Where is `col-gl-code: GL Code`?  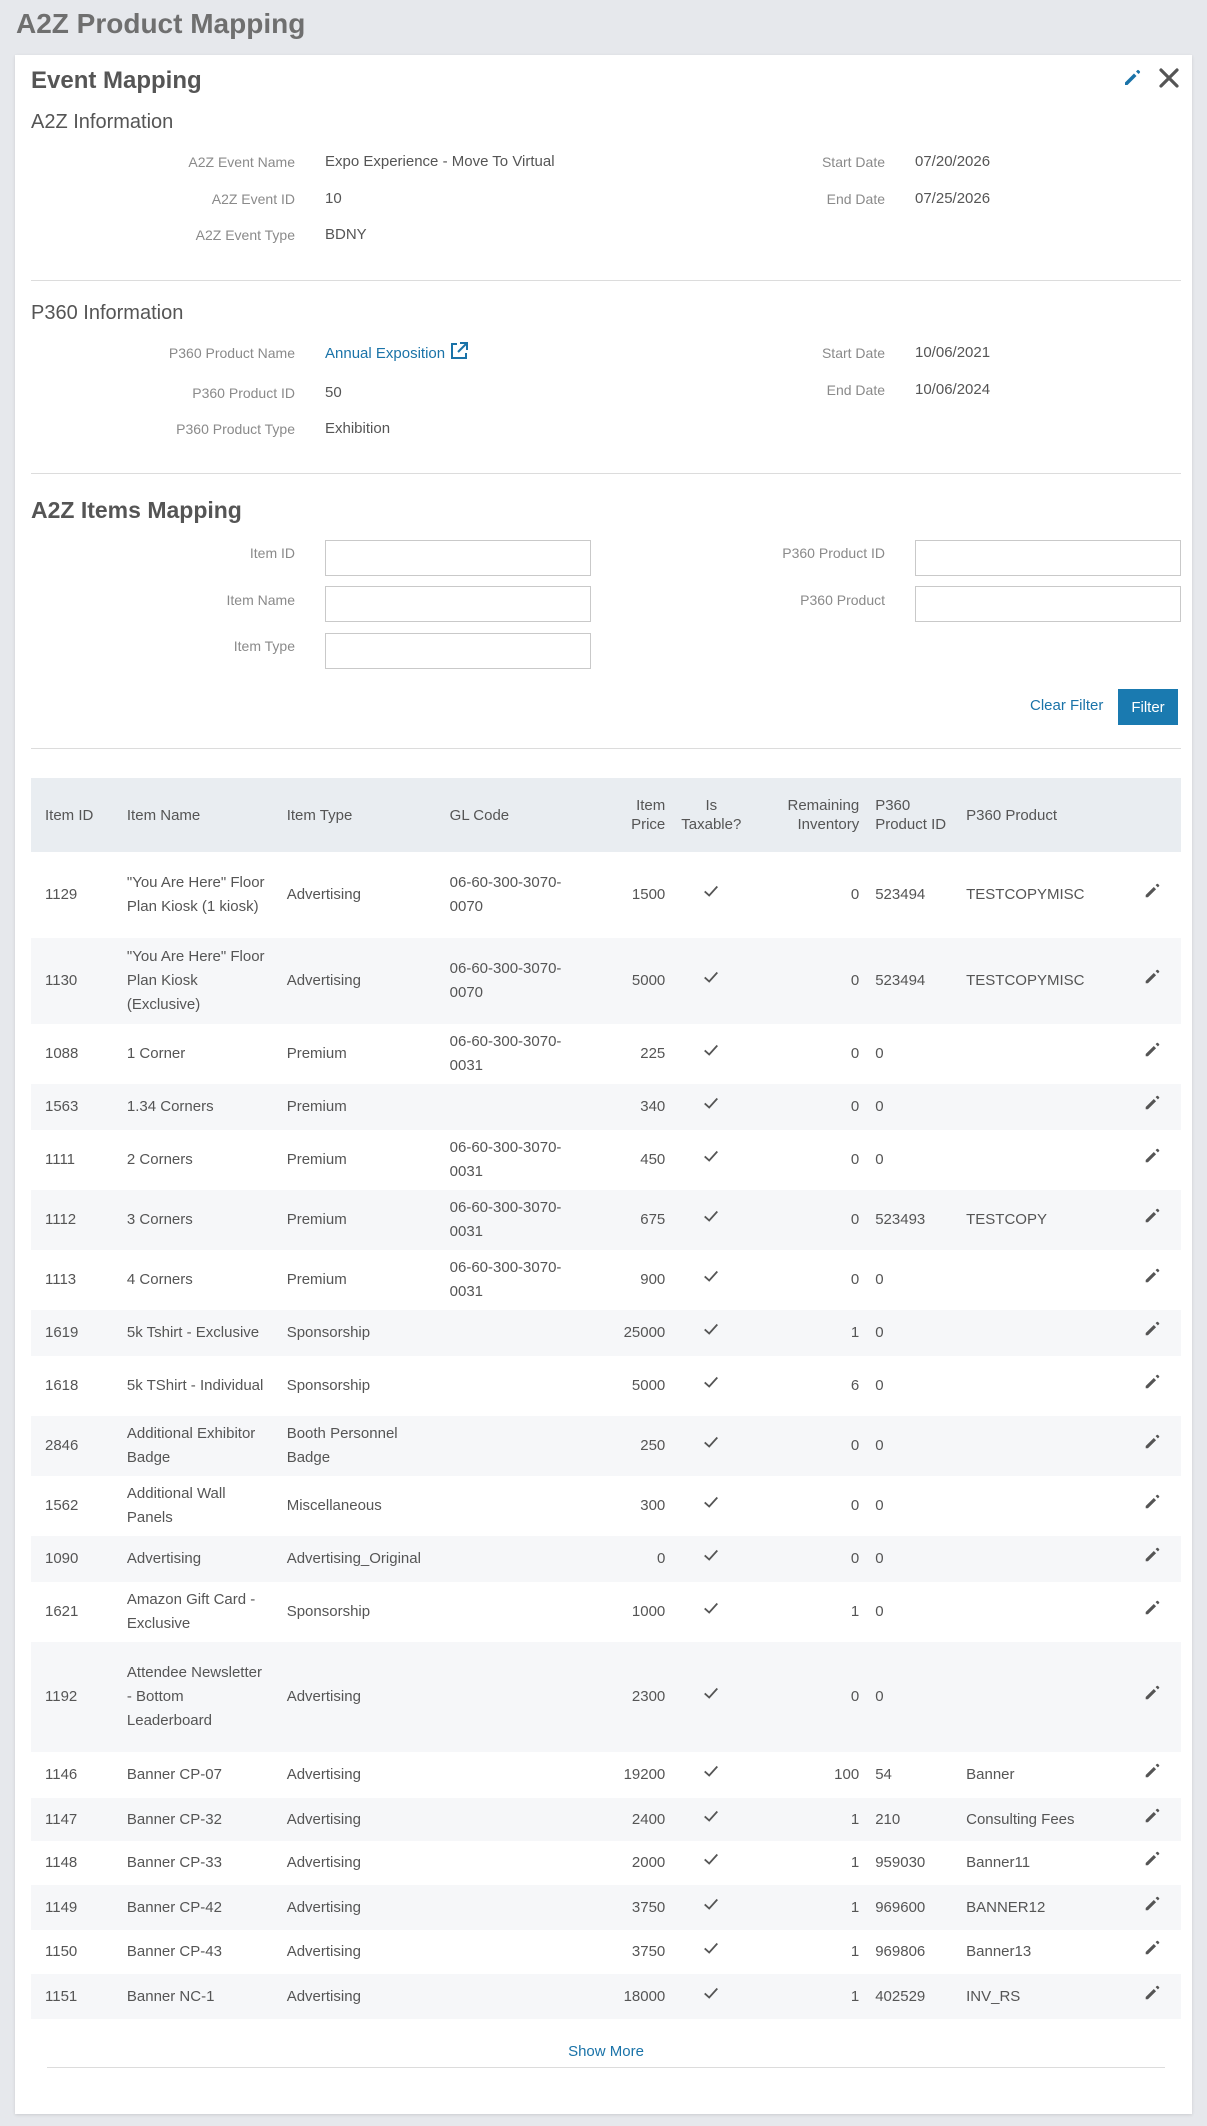
col-gl-code: GL Code is located at coordinates (519, 815).